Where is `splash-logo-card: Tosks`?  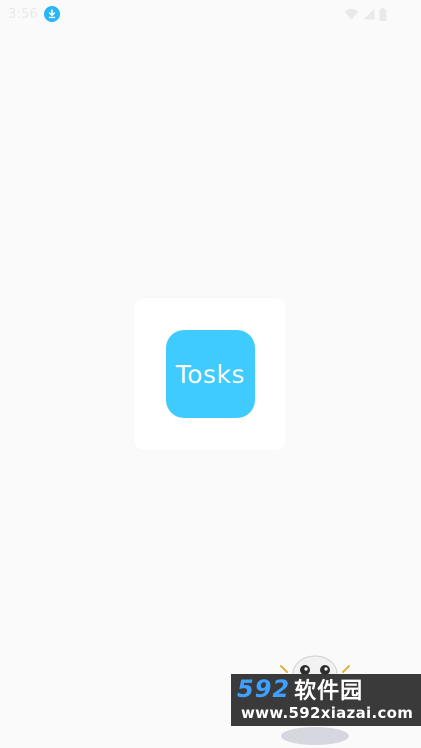
splash-logo-card: Tosks is located at coordinates (210, 374).